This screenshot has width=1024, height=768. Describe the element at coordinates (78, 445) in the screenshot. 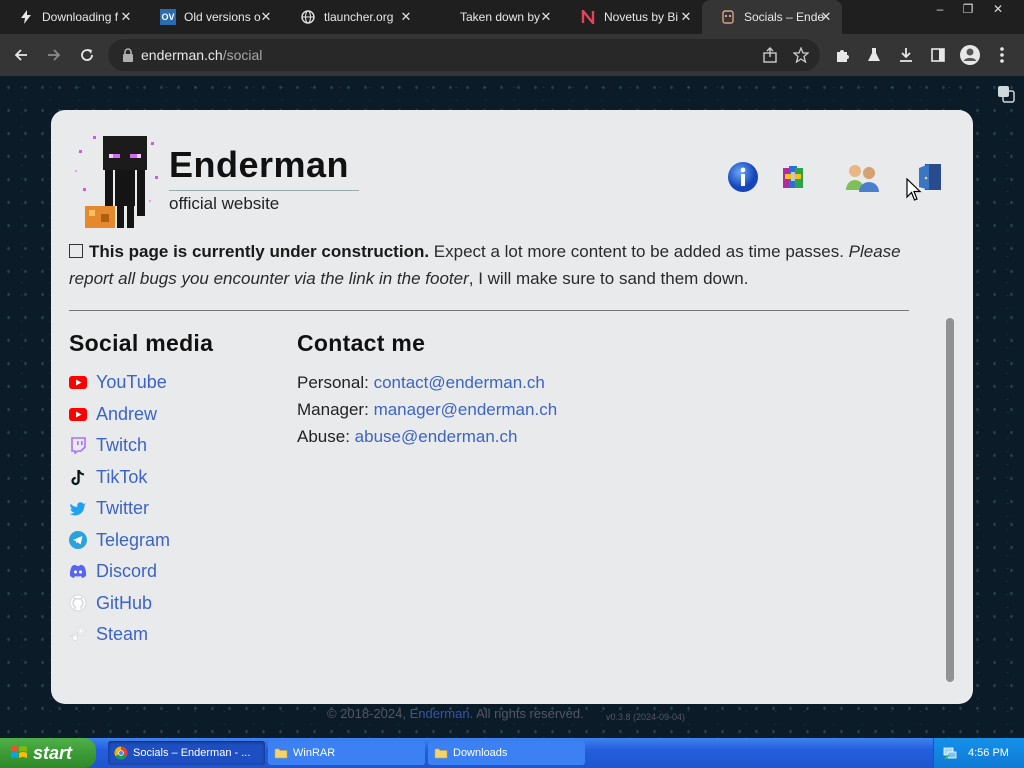

I see `twitch-icon` at that location.